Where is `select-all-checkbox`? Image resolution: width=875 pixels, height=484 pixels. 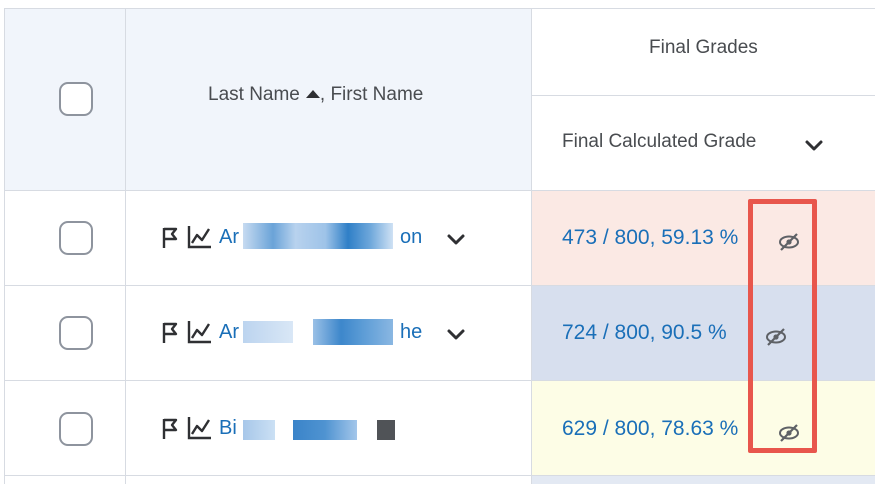
select-all-checkbox is located at coordinates (76, 99).